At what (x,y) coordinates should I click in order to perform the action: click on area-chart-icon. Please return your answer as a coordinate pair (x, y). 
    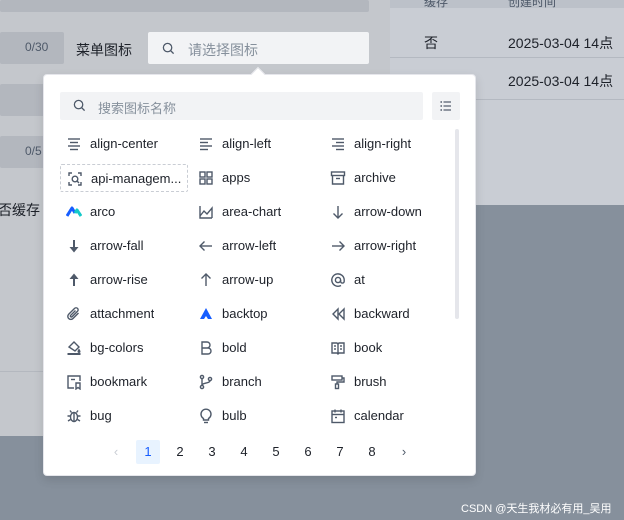
    Looking at the image, I should click on (206, 212).